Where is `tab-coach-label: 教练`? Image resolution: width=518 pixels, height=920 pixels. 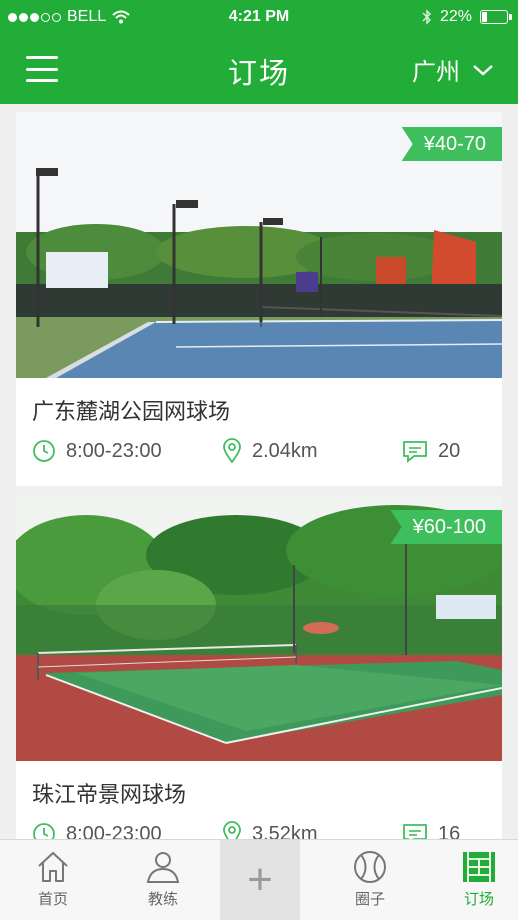
tab-coach-label: 教练 is located at coordinates (162, 899).